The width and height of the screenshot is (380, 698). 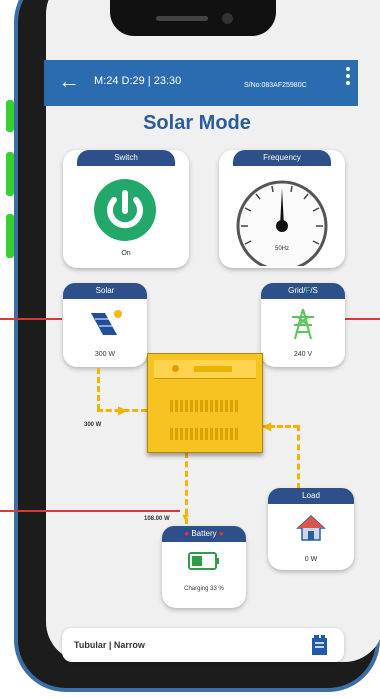 I want to click on load-power: 0 W, so click(x=311, y=559).